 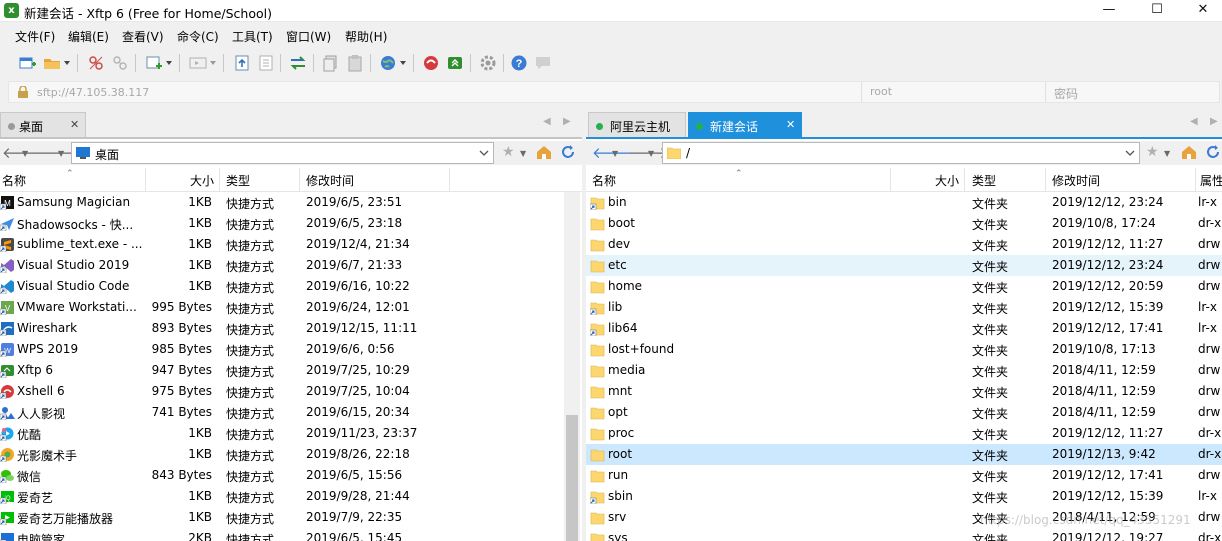 I want to click on help-icon: ?, so click(x=519, y=63).